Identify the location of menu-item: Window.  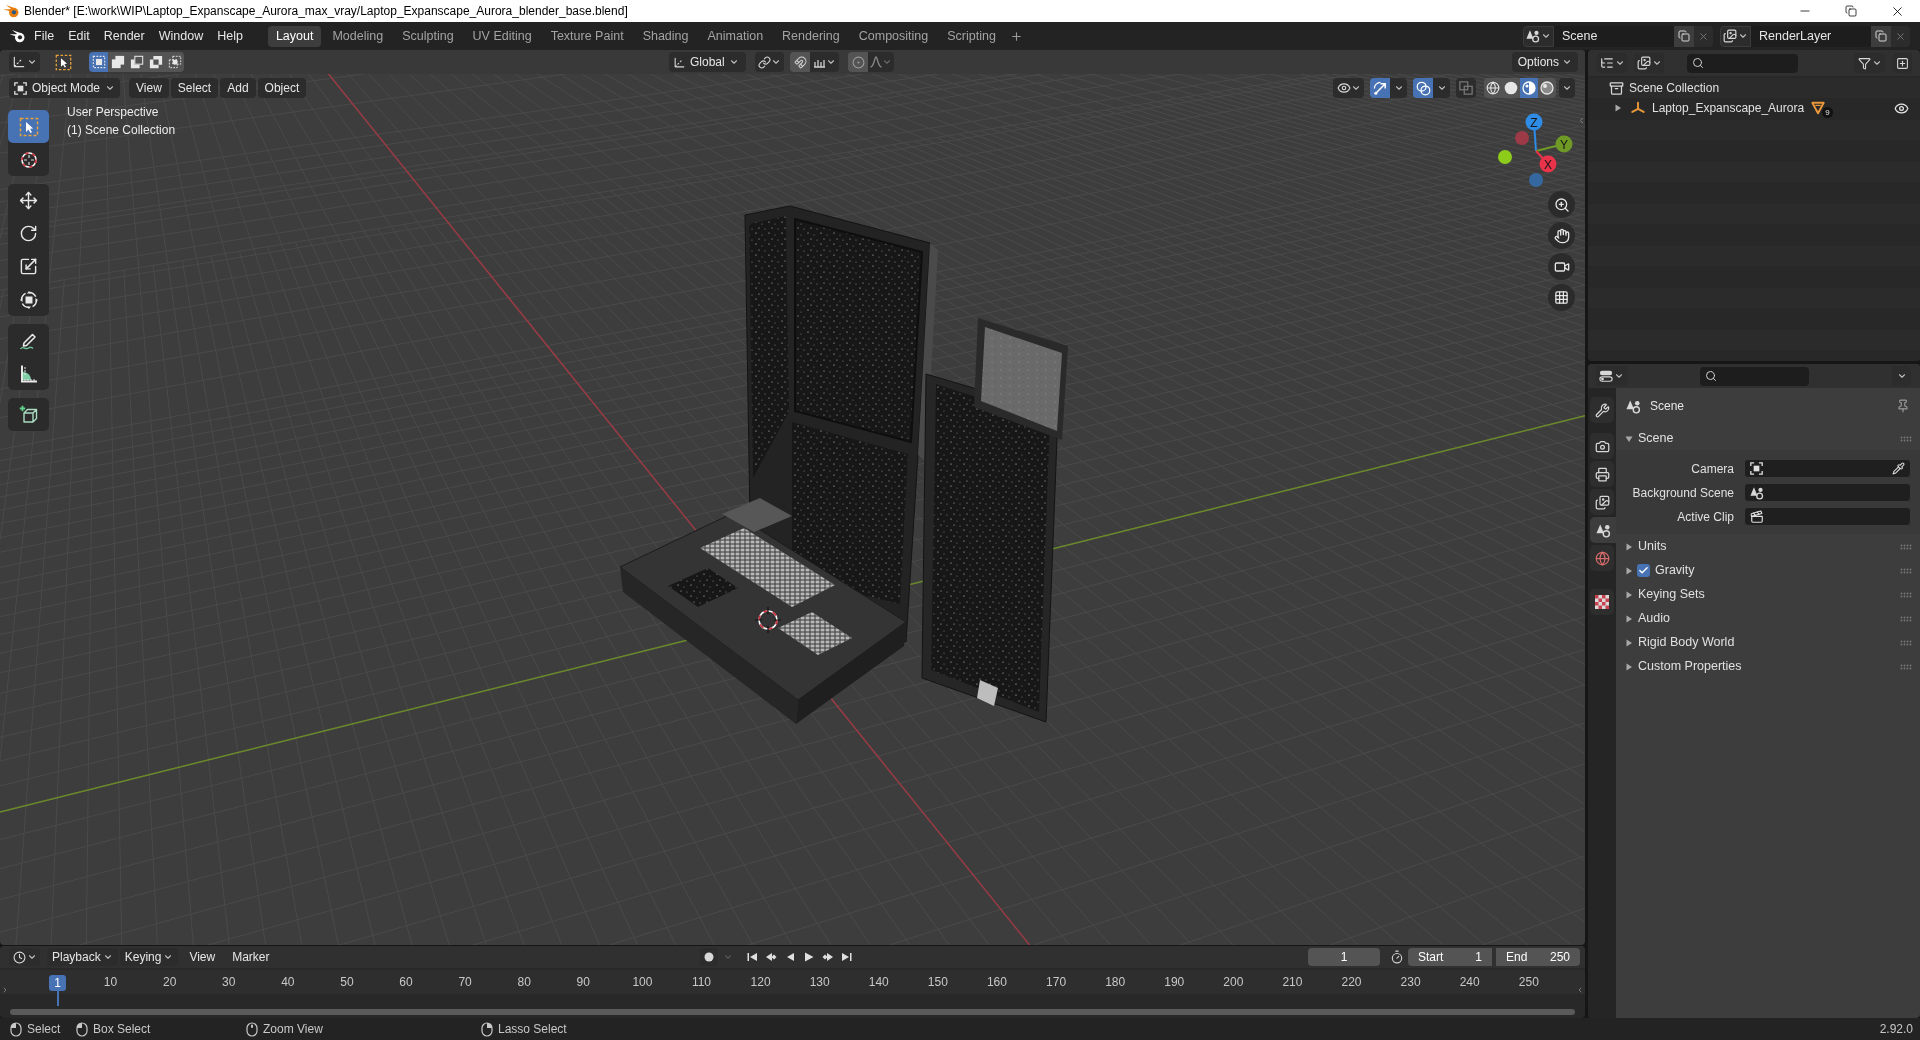
(181, 36).